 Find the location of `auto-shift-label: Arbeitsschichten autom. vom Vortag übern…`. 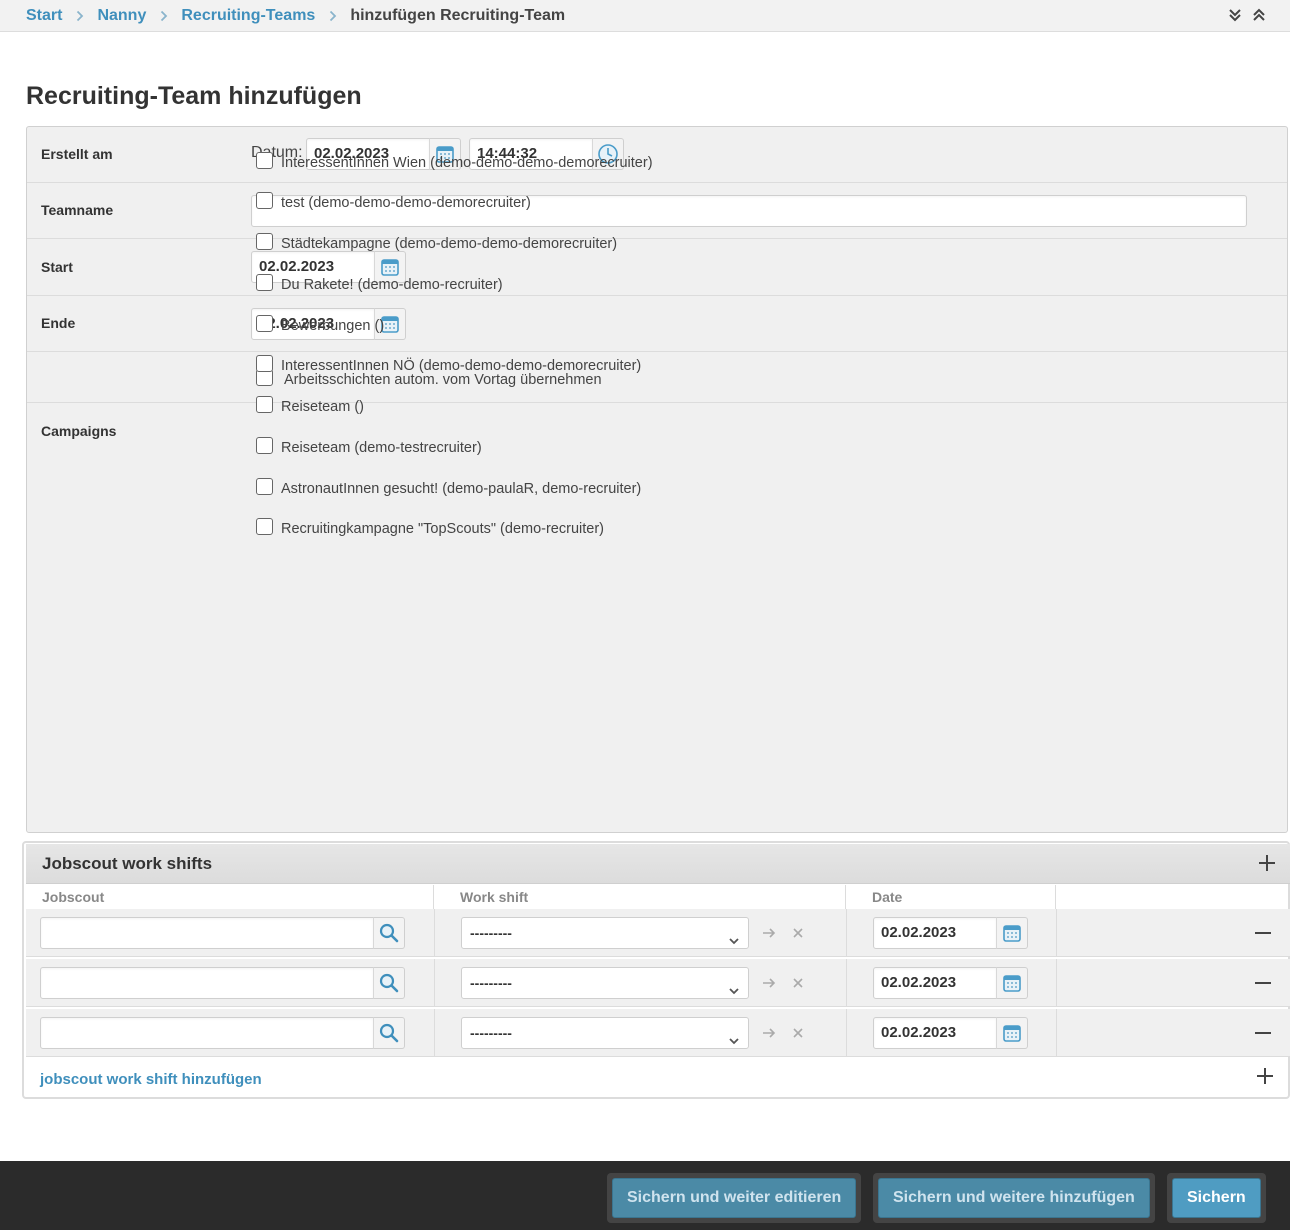

auto-shift-label: Arbeitsschichten autom. vom Vortag übern… is located at coordinates (443, 380).